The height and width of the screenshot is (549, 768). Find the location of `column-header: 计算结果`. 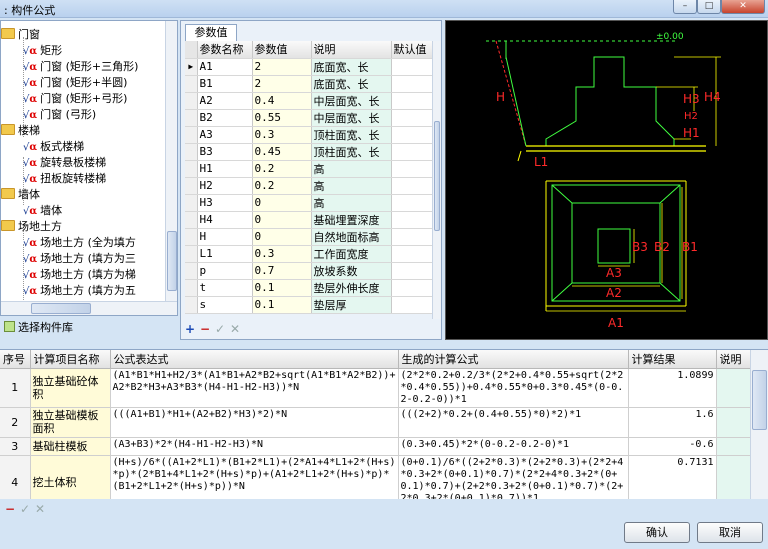

column-header: 计算结果 is located at coordinates (672, 359).